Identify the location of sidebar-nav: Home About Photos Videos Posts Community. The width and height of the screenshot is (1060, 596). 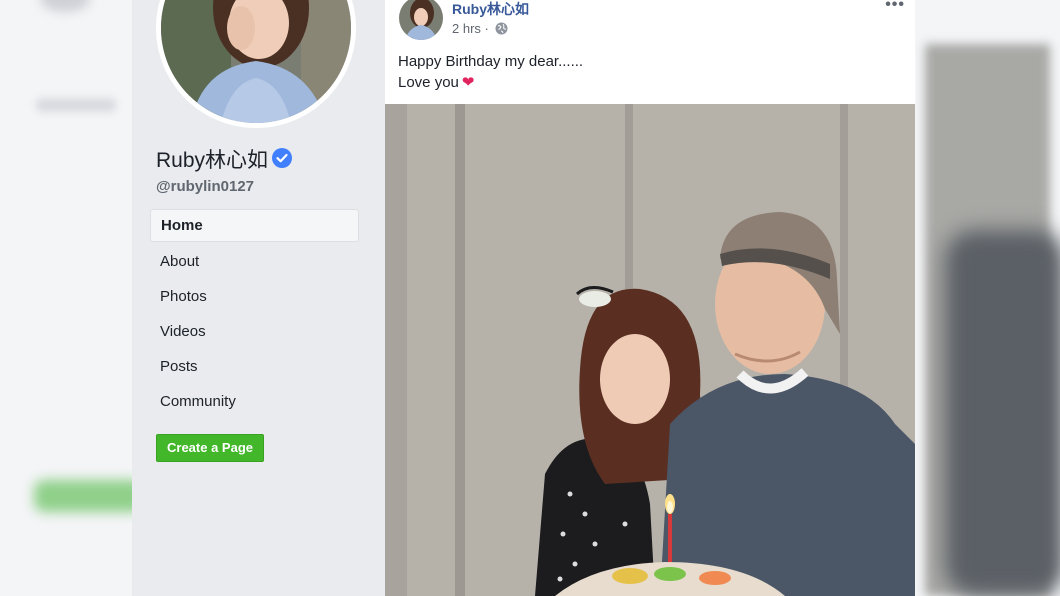
(254, 314).